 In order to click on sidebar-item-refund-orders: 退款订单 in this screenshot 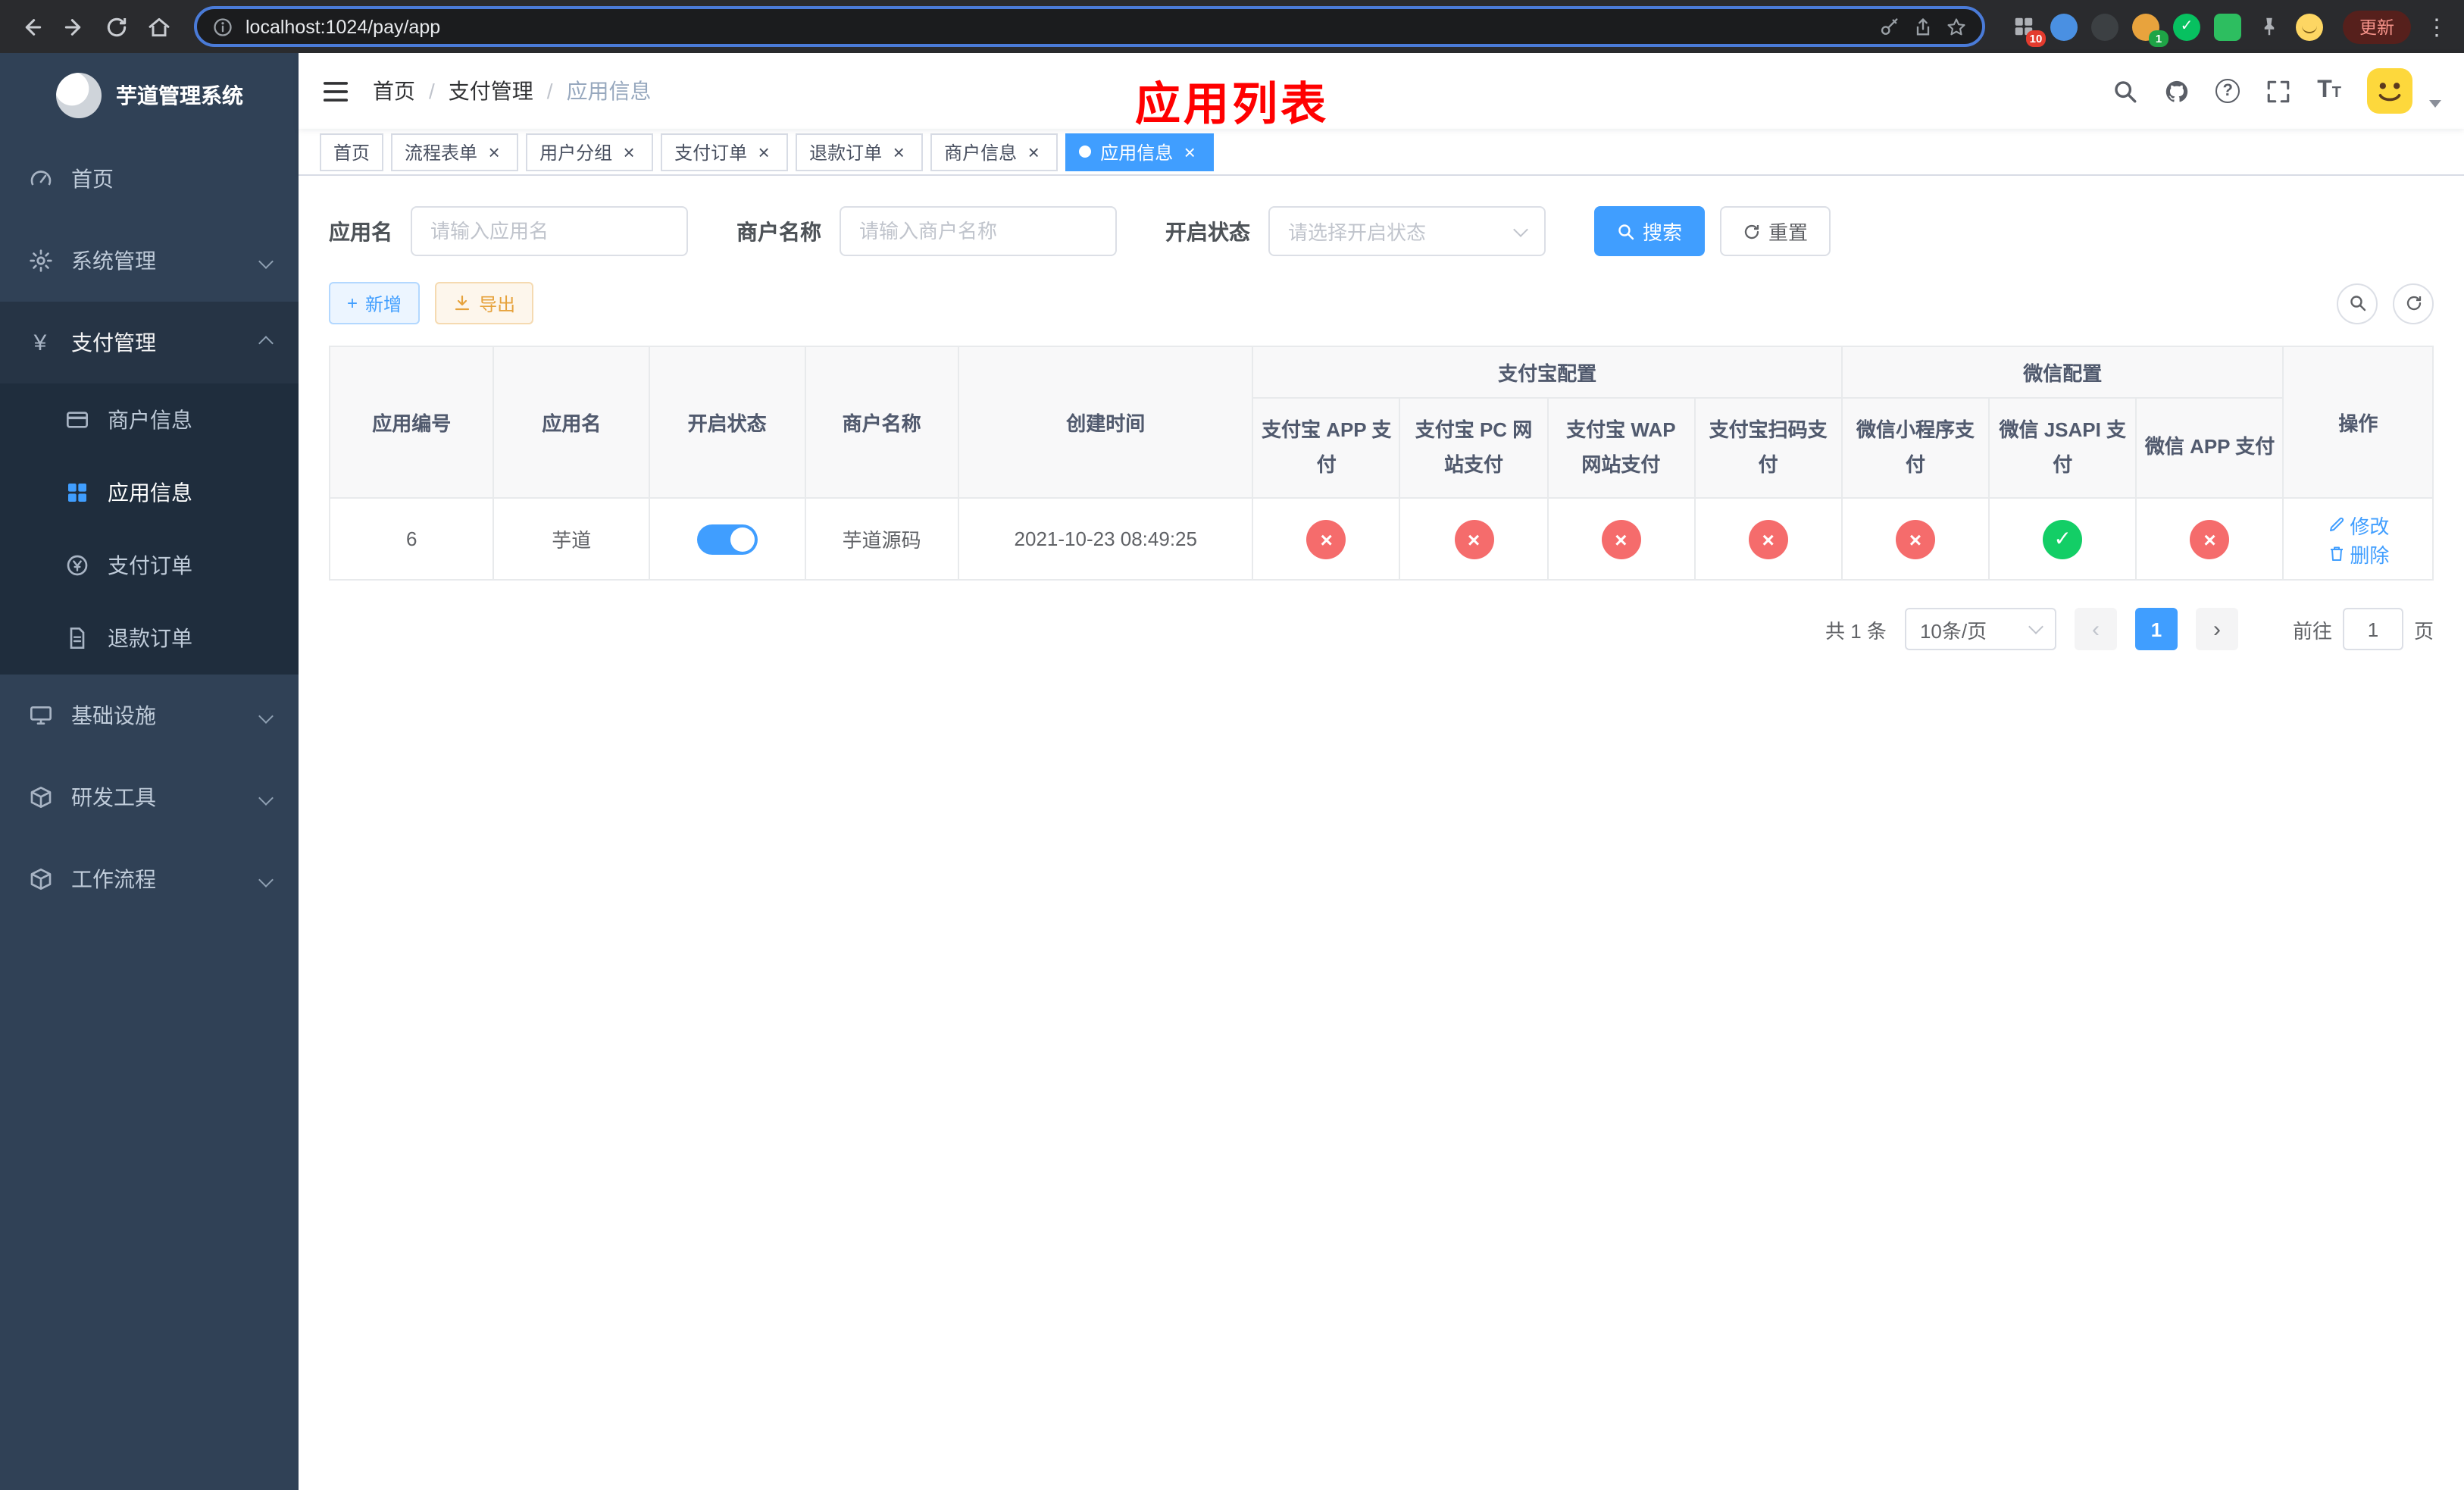, I will do `click(149, 638)`.